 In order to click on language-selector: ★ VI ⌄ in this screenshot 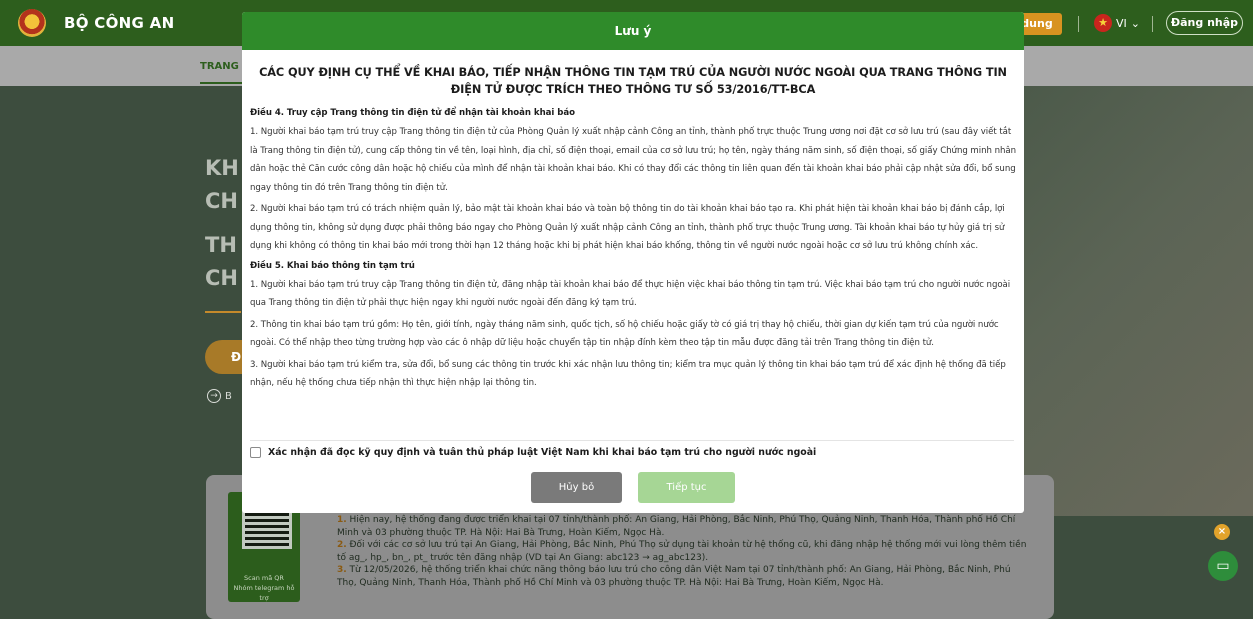, I will do `click(1117, 23)`.